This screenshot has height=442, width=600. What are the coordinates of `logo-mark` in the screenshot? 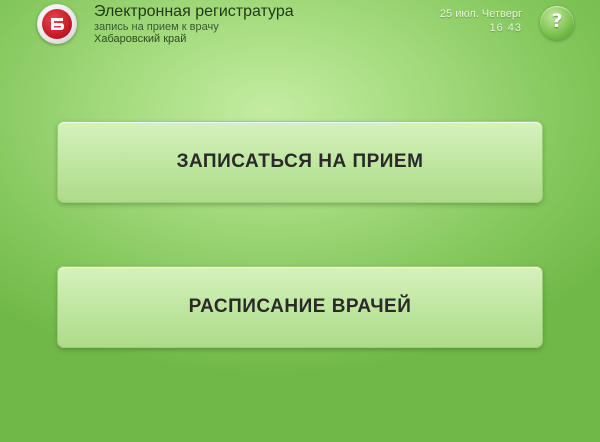 It's located at (57, 24).